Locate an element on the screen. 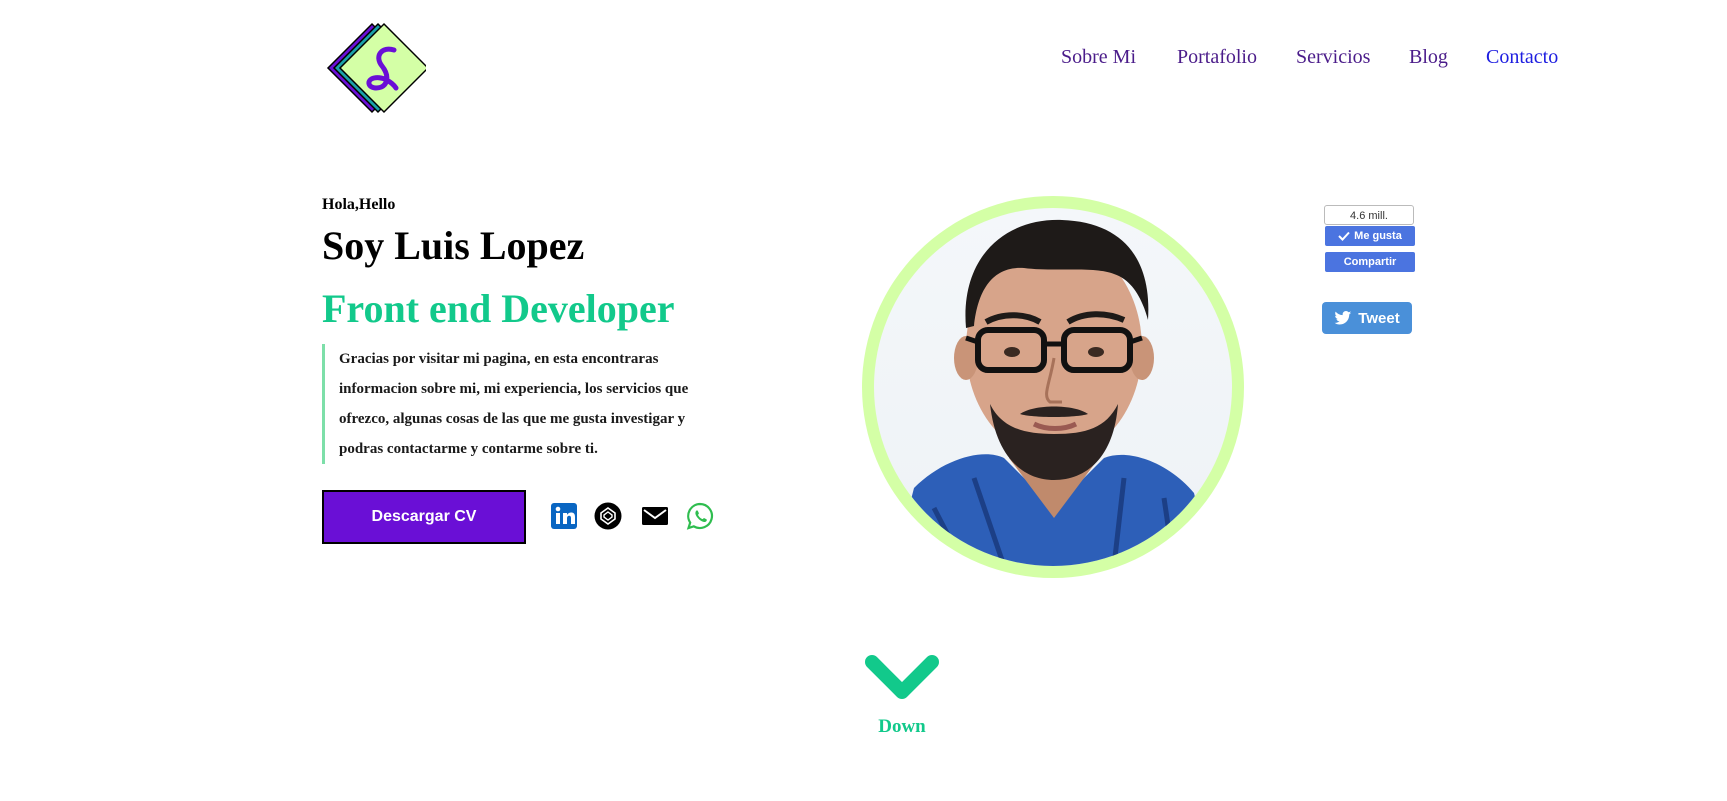  facebook-like-button: Me gusta is located at coordinates (1370, 236).